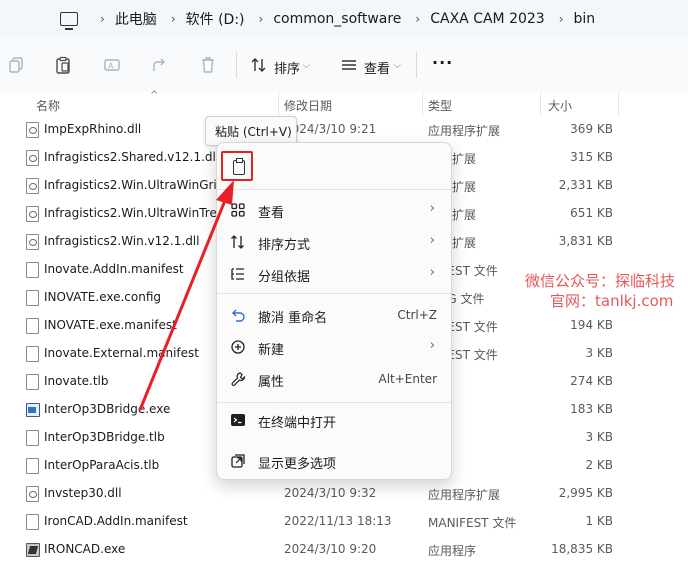 This screenshot has height=570, width=688. I want to click on file-name: InterOp3DBridge.tlb, so click(104, 437).